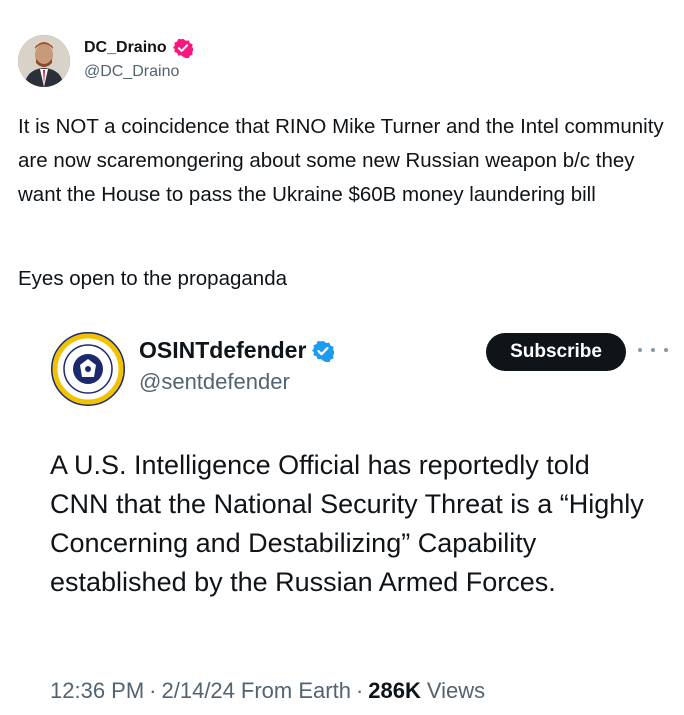 Image resolution: width=684 pixels, height=715 pixels. I want to click on author-name: DC_Draino, so click(138, 48).